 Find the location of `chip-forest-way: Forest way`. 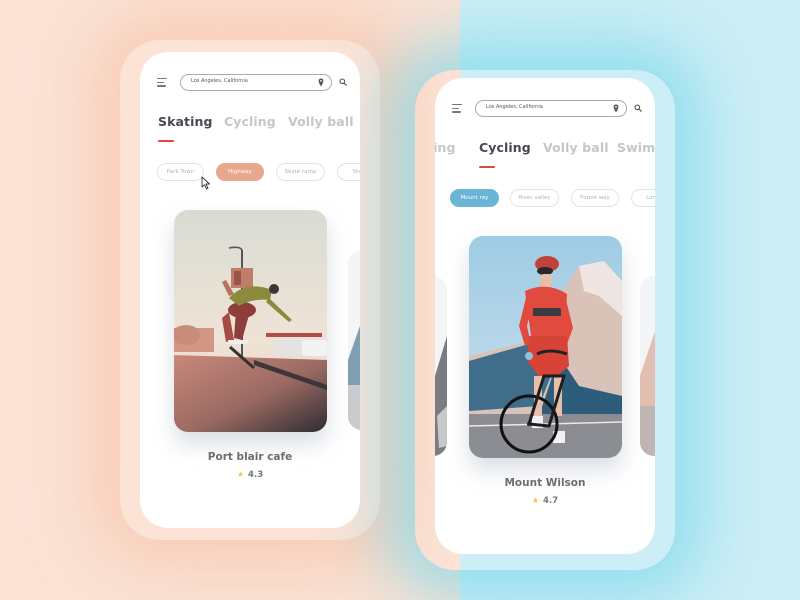

chip-forest-way: Forest way is located at coordinates (595, 198).